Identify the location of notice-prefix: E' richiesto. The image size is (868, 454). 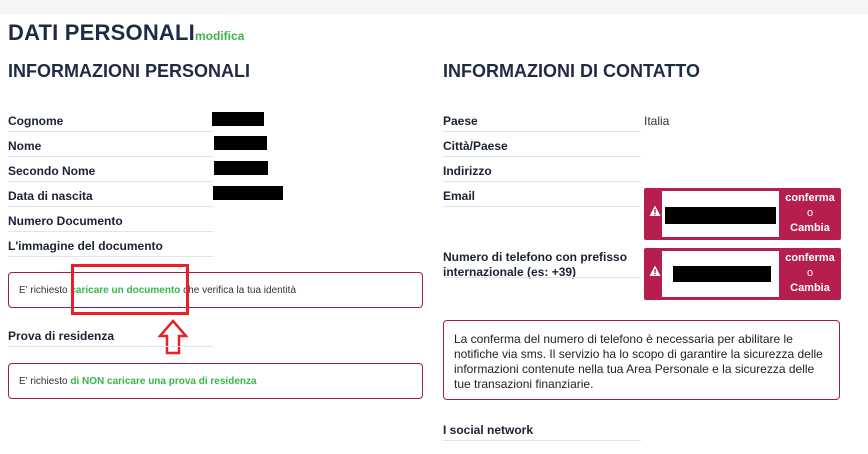
(45, 290).